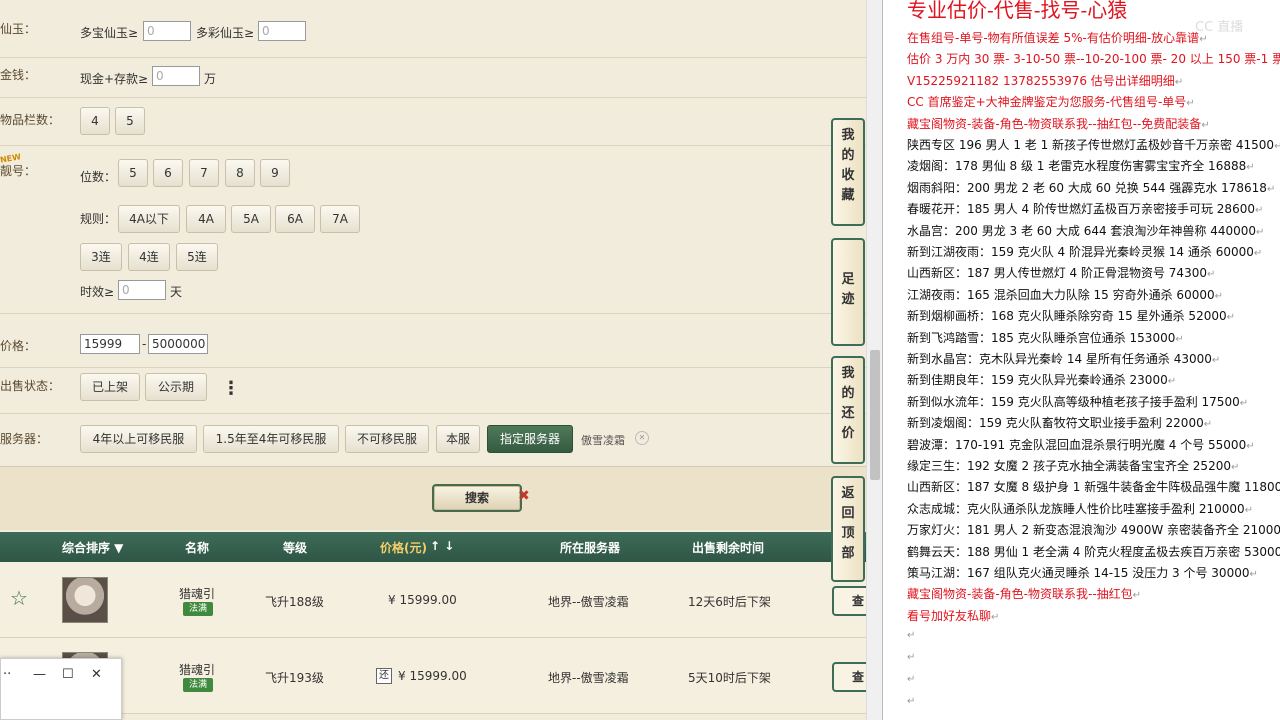  What do you see at coordinates (1054, 123) in the screenshot?
I see `note-line-text: 藏宝阁物资-装备-角色-物资联系我--抽红包--免费配装备` at bounding box center [1054, 123].